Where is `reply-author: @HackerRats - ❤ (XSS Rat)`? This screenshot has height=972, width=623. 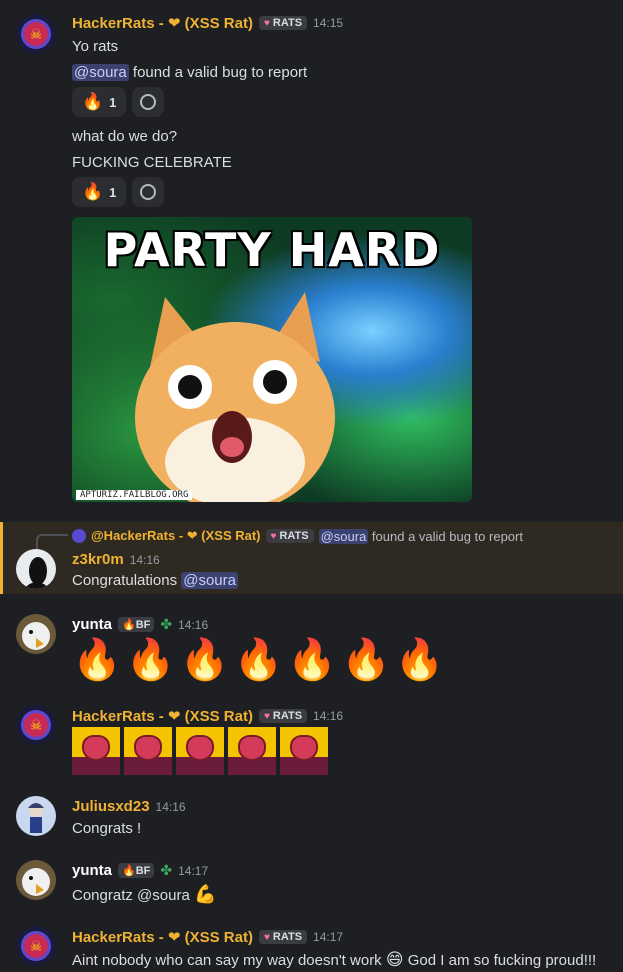 reply-author: @HackerRats - ❤ (XSS Rat) is located at coordinates (176, 535).